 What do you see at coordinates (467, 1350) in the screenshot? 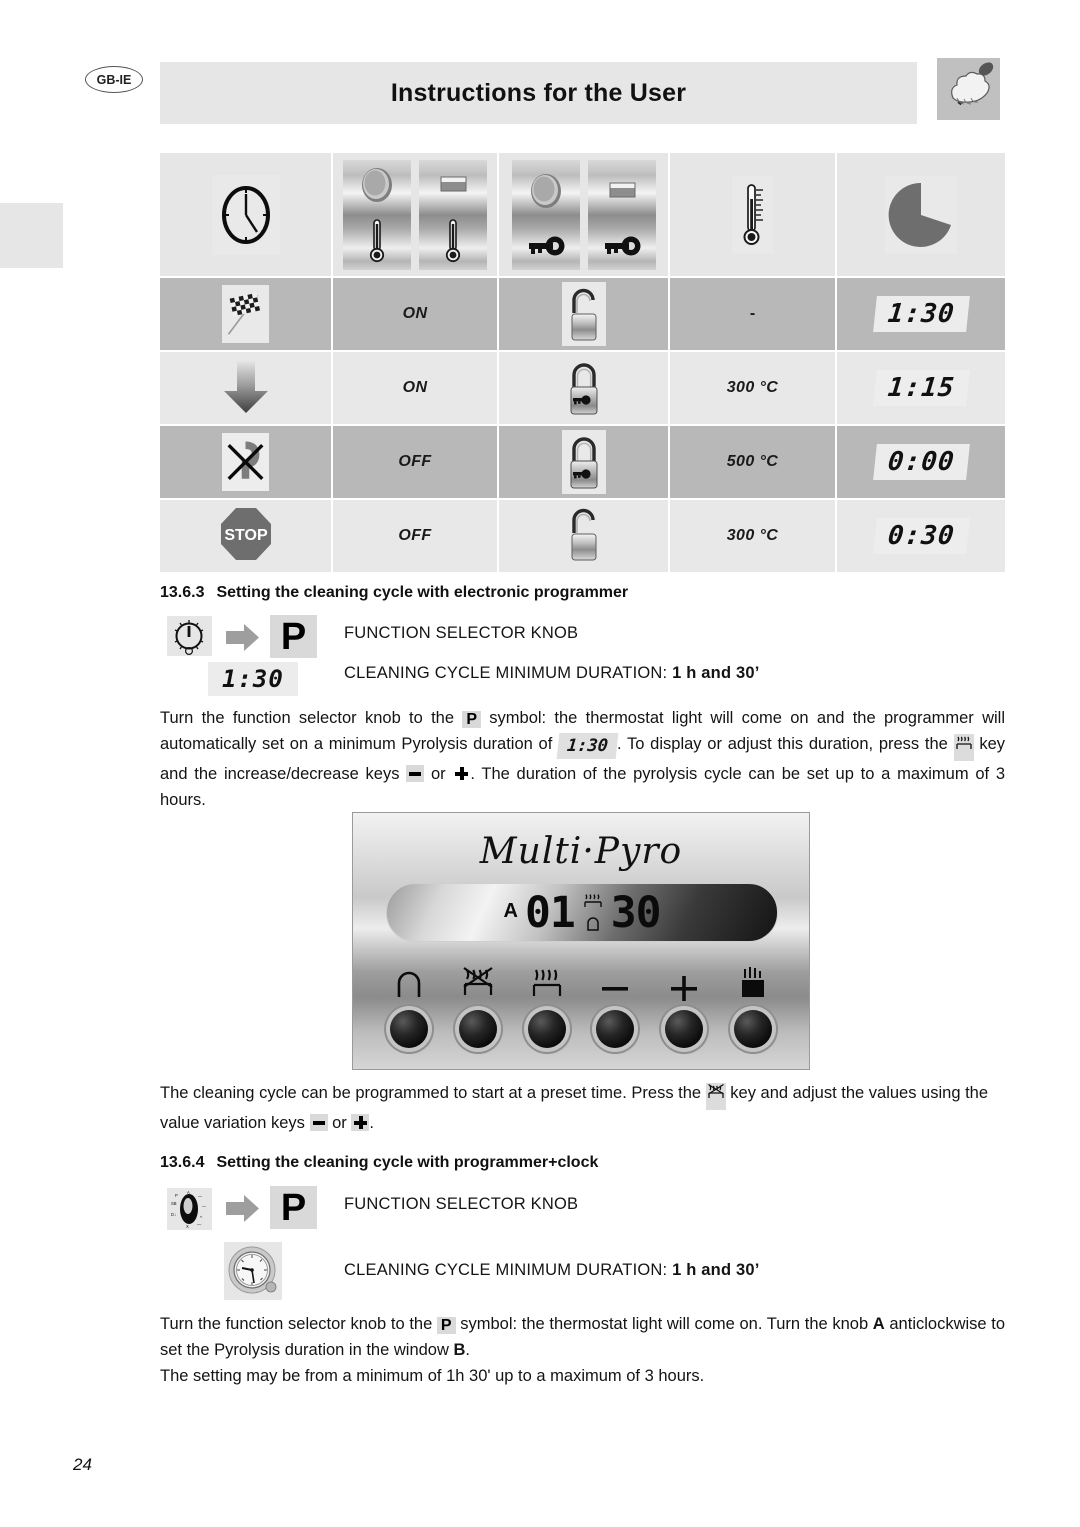
I see `paragraph-text: .` at bounding box center [467, 1350].